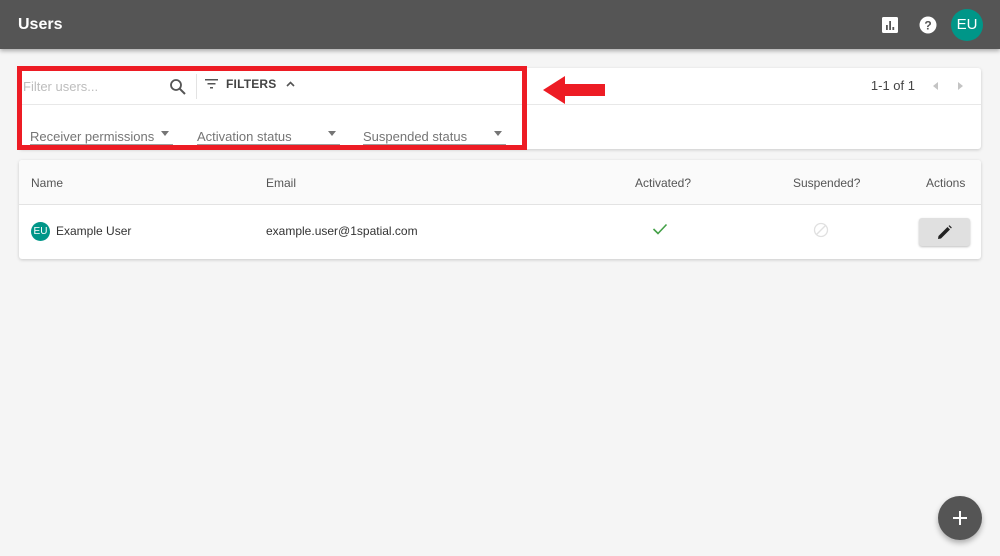 The image size is (1000, 556). What do you see at coordinates (94, 231) in the screenshot?
I see `user-name: Example User` at bounding box center [94, 231].